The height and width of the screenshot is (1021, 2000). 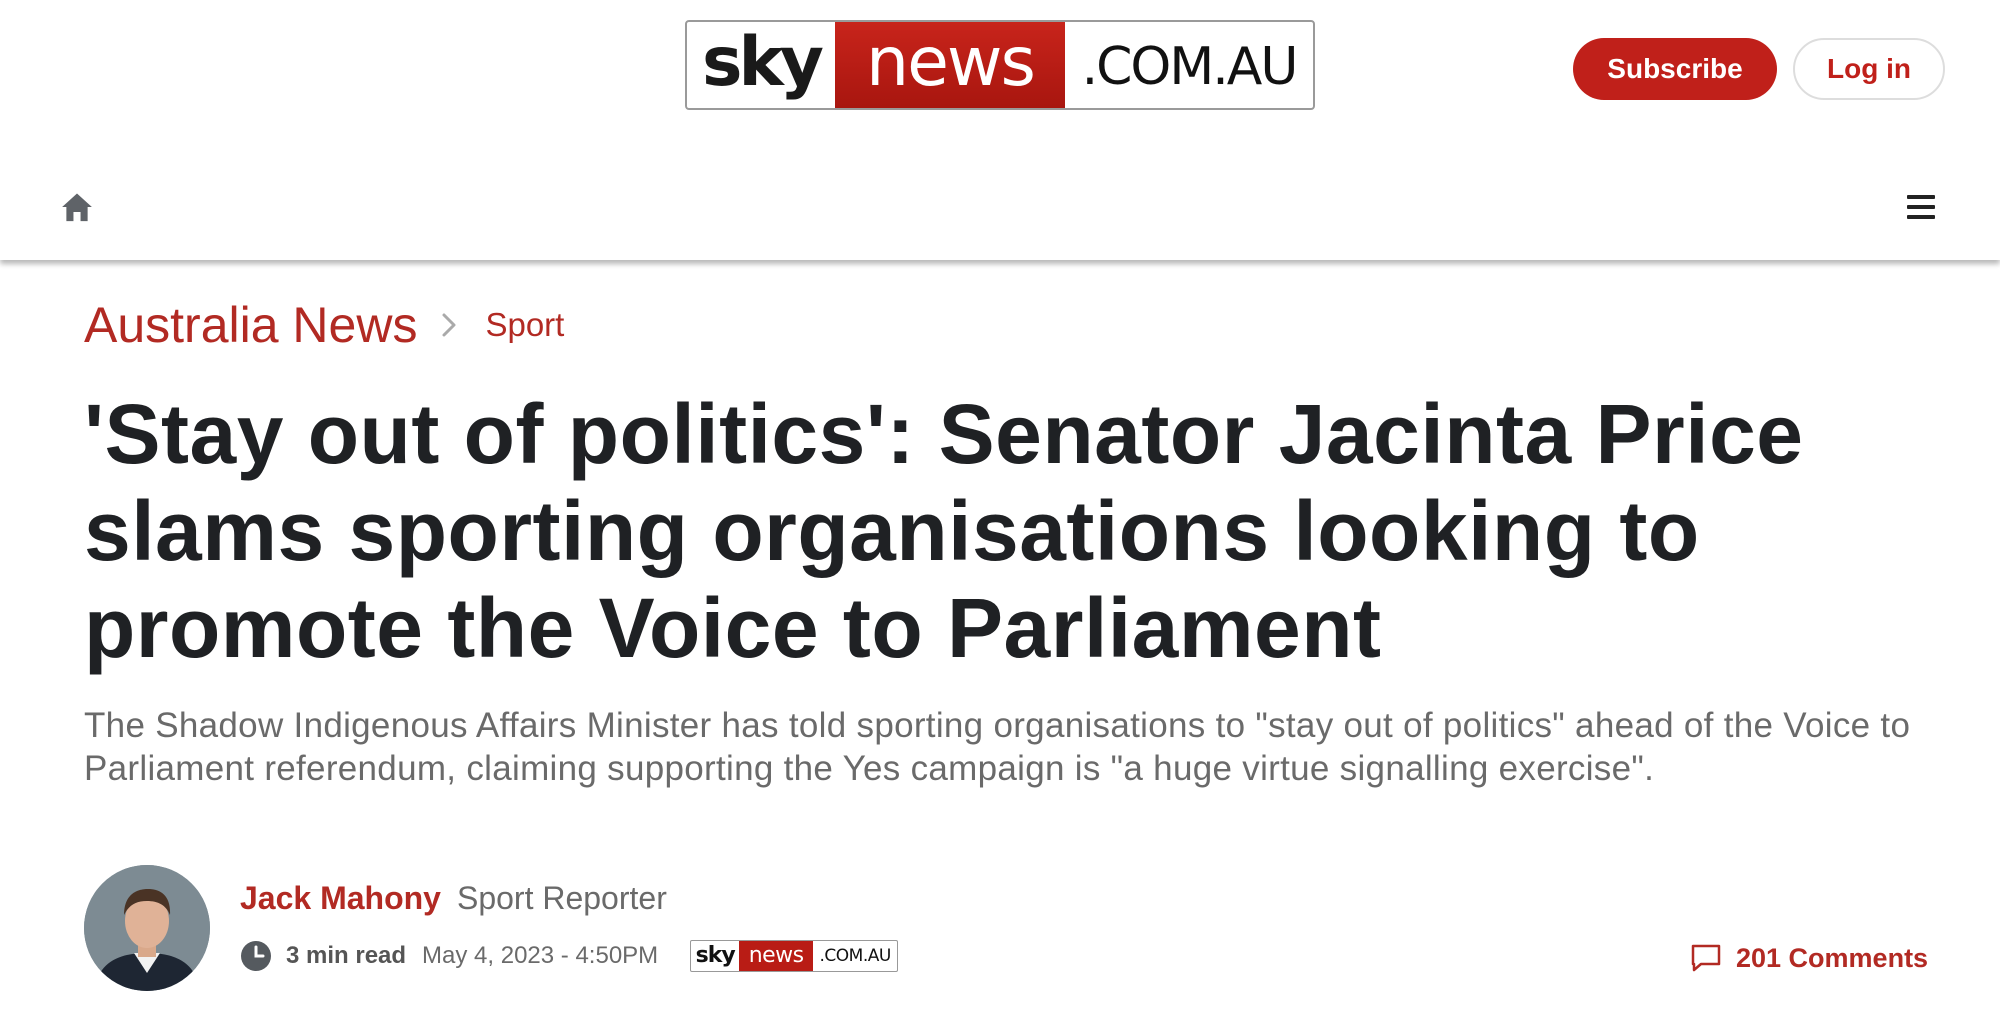 What do you see at coordinates (776, 956) in the screenshot?
I see `source-logo-news: news` at bounding box center [776, 956].